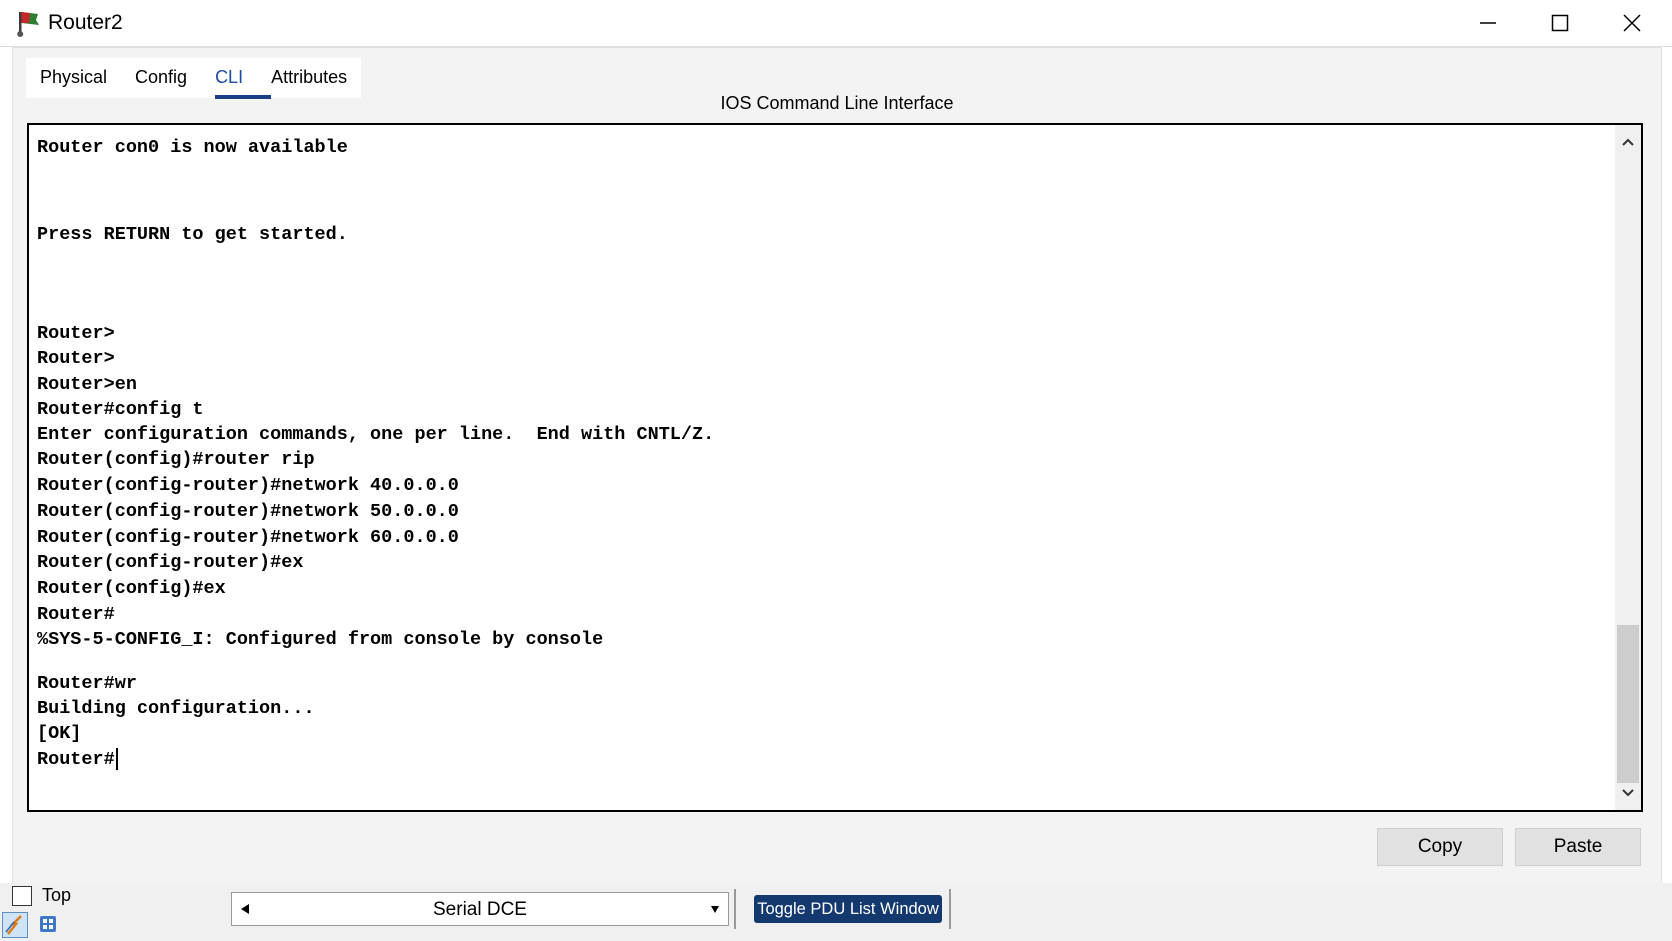  I want to click on link-type-select: Serial DCE, so click(480, 909).